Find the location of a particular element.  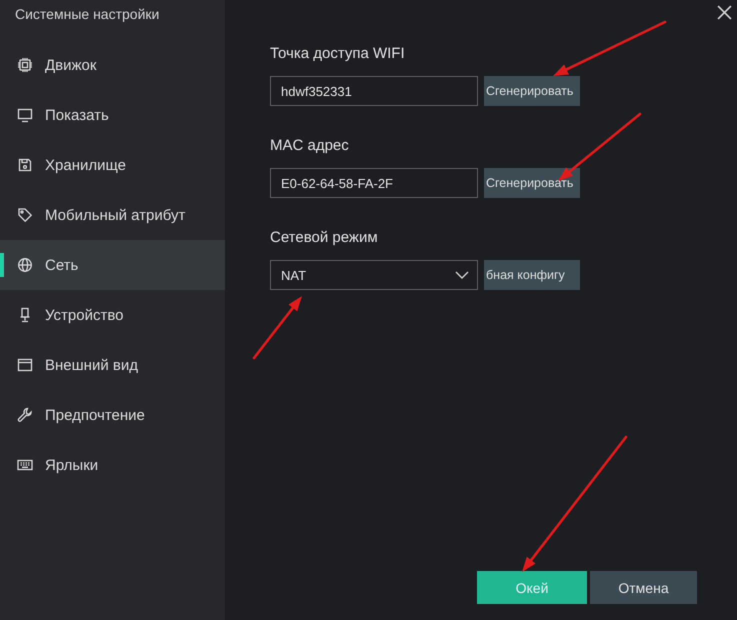

field-label: MAC адрес is located at coordinates (309, 146).